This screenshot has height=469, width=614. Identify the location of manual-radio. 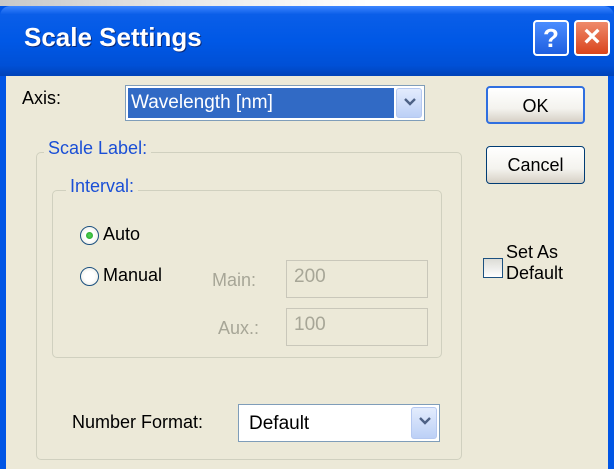
(89, 276).